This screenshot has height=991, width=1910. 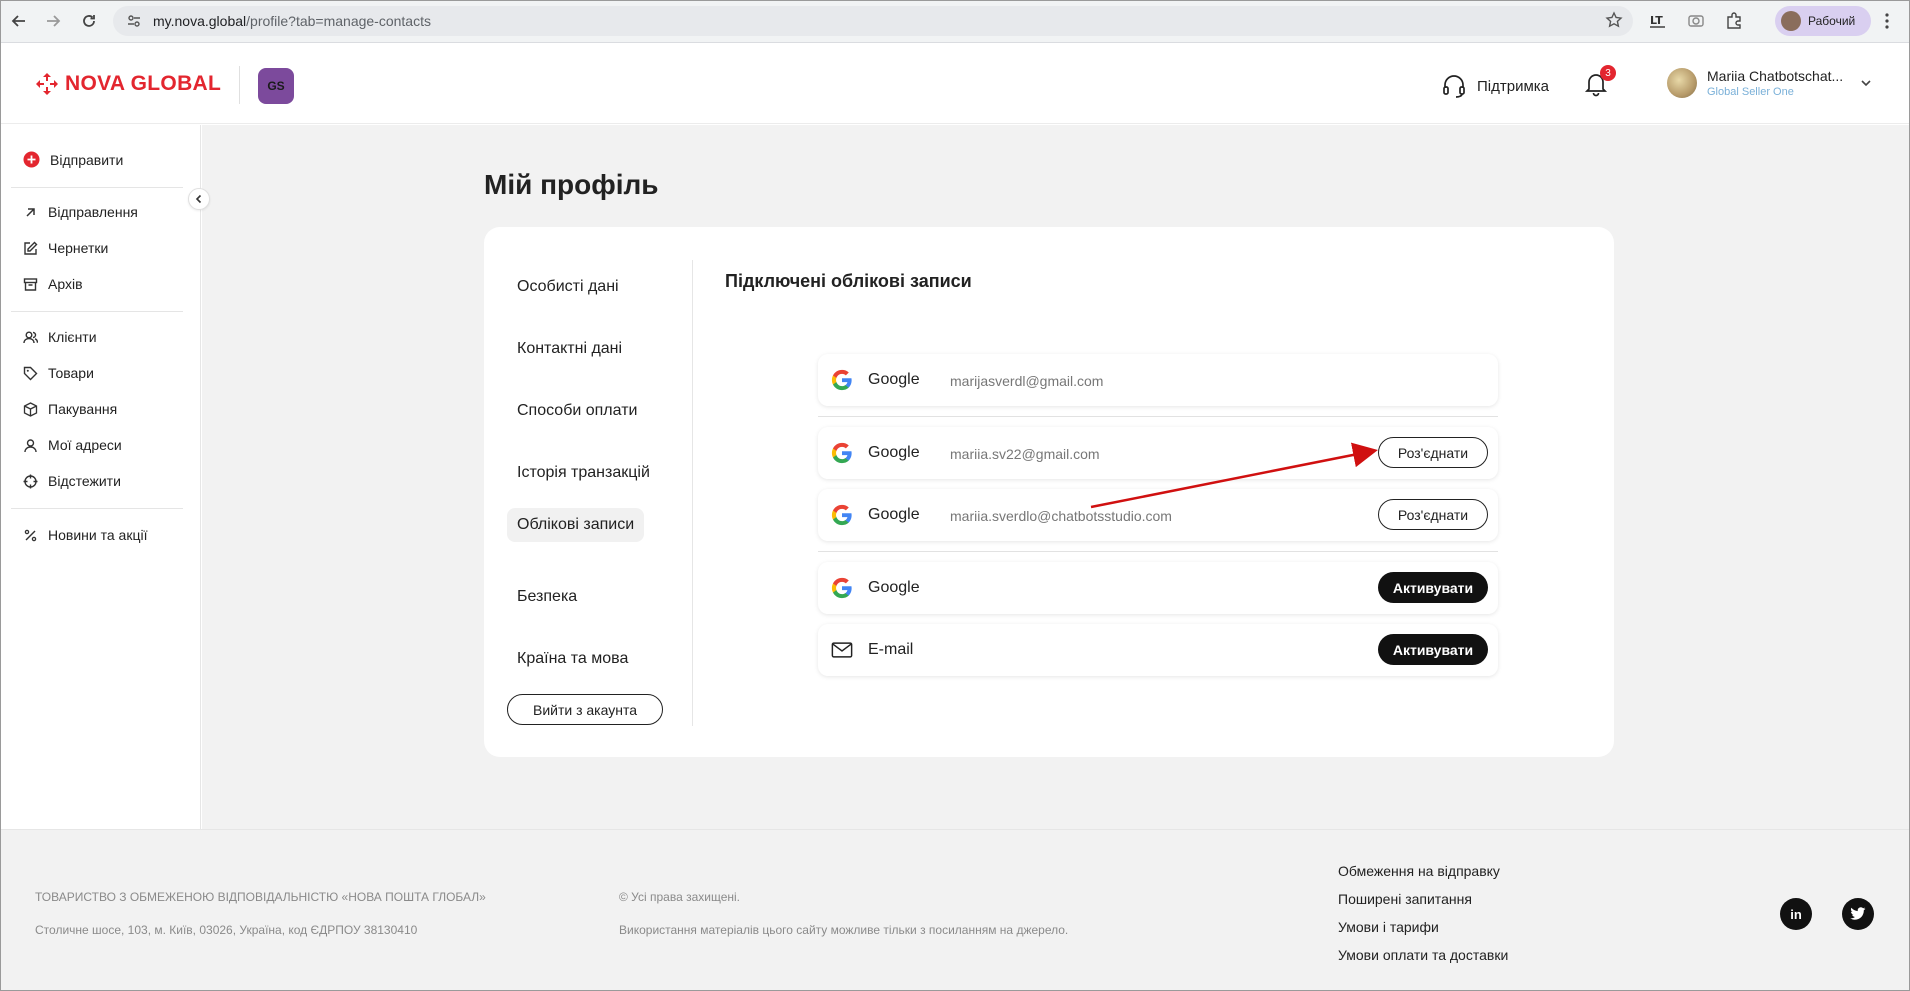 I want to click on user-menu: Mariia Chatbotschat... Global Seller One, so click(x=1770, y=83).